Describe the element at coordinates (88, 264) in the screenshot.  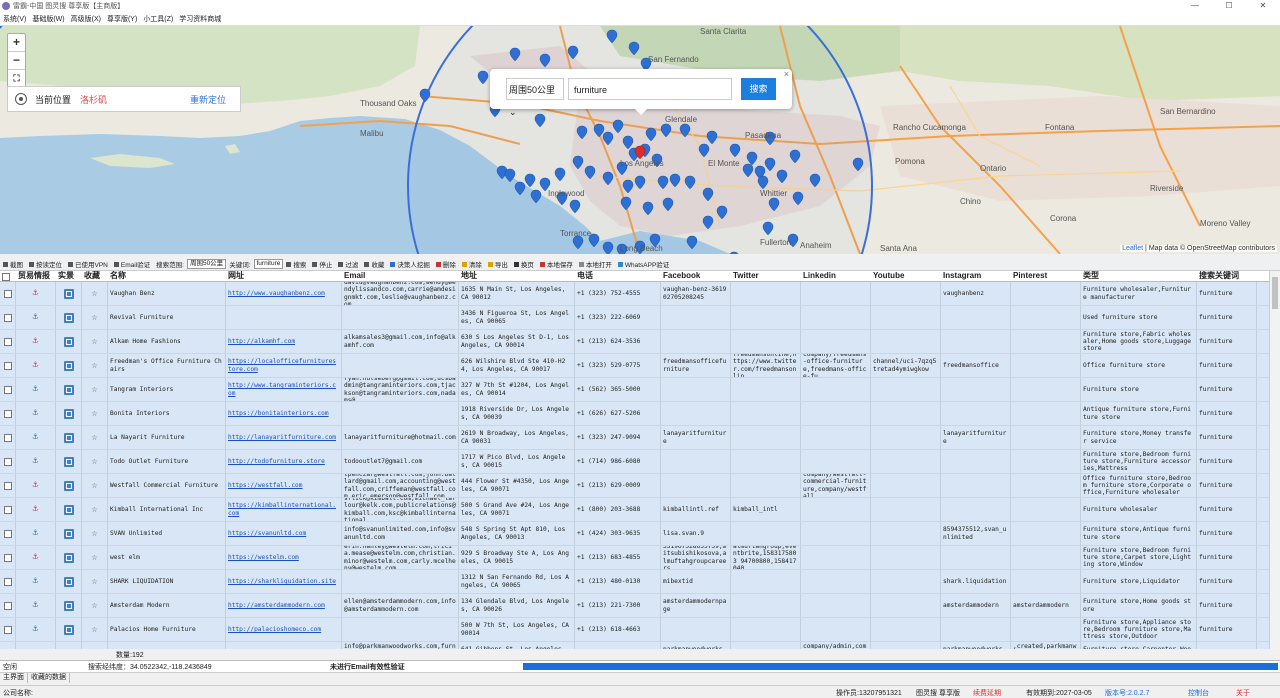
I see `toolbar-vpn-checkbox: 已使用VPN` at that location.